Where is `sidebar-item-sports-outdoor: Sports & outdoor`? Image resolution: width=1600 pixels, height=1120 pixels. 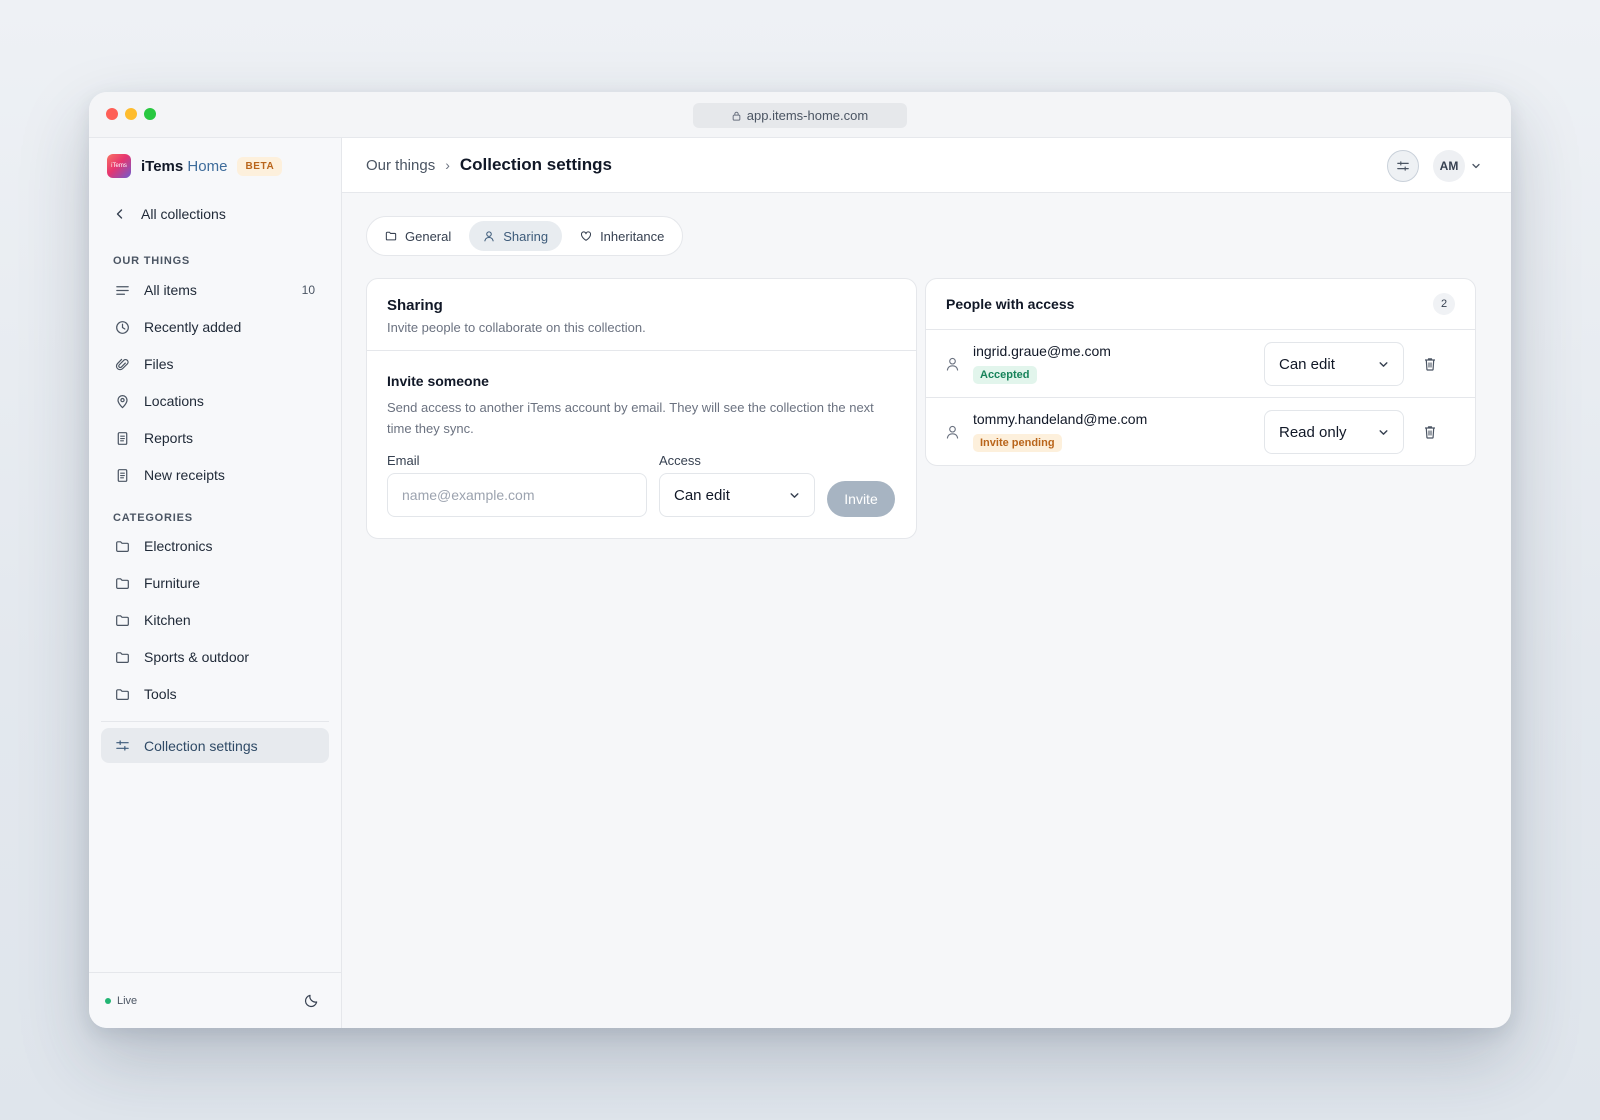 sidebar-item-sports-outdoor: Sports & outdoor is located at coordinates (215, 657).